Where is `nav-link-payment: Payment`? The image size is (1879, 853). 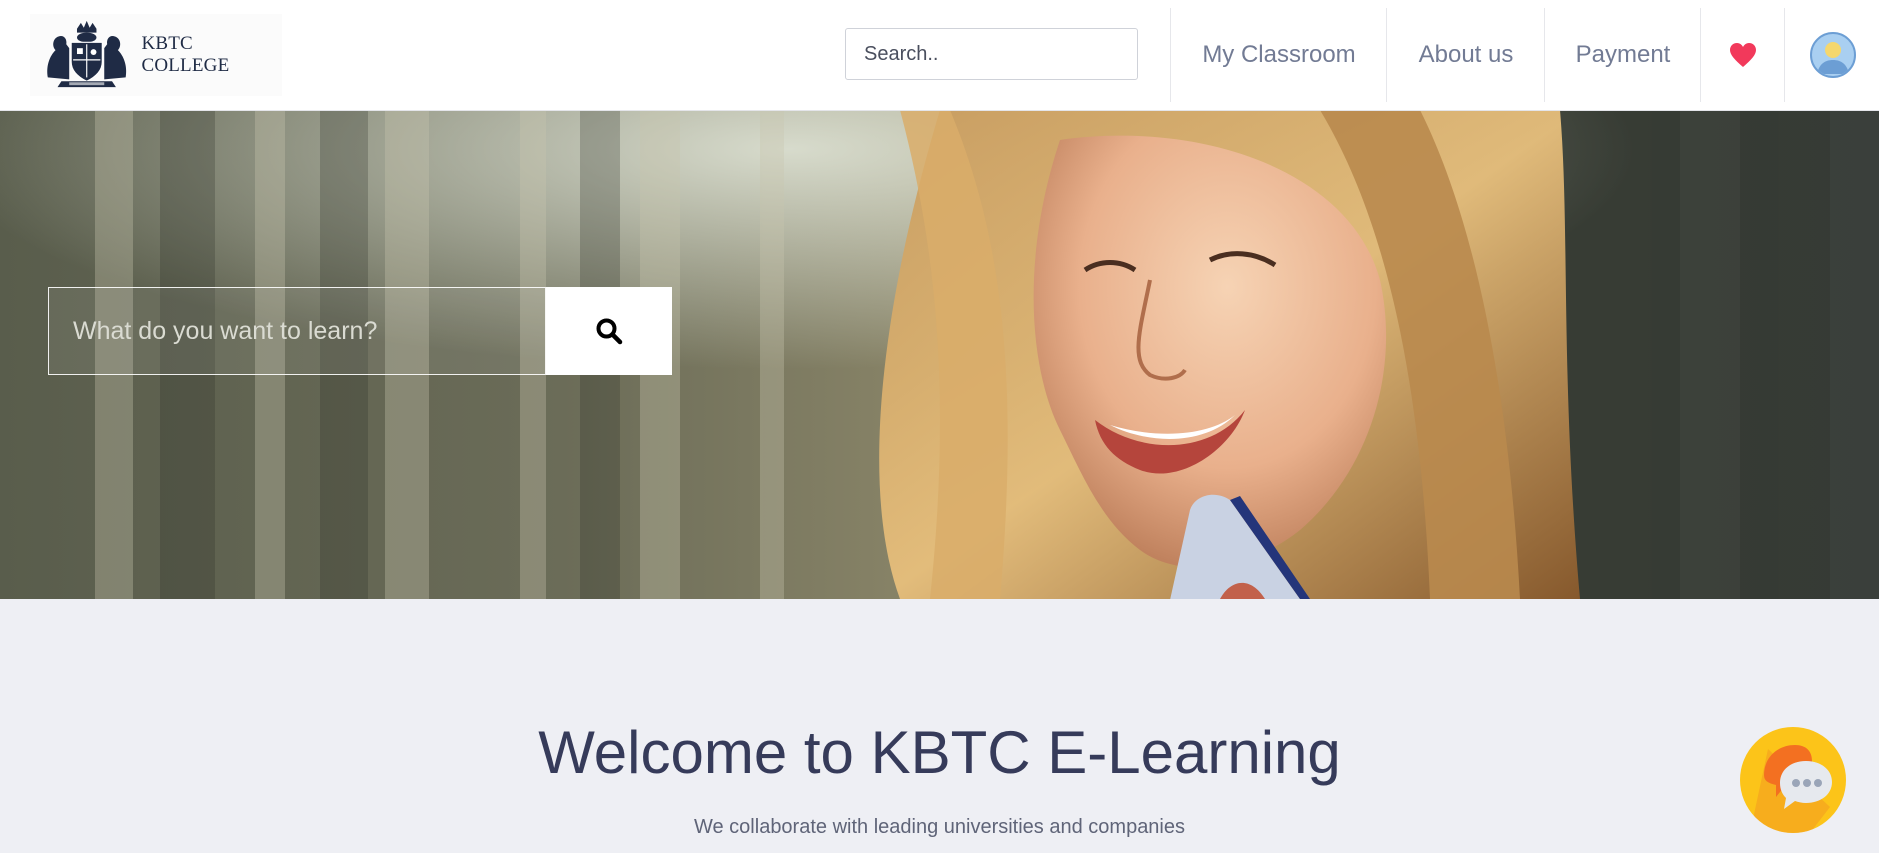 nav-link-payment: Payment is located at coordinates (1622, 55).